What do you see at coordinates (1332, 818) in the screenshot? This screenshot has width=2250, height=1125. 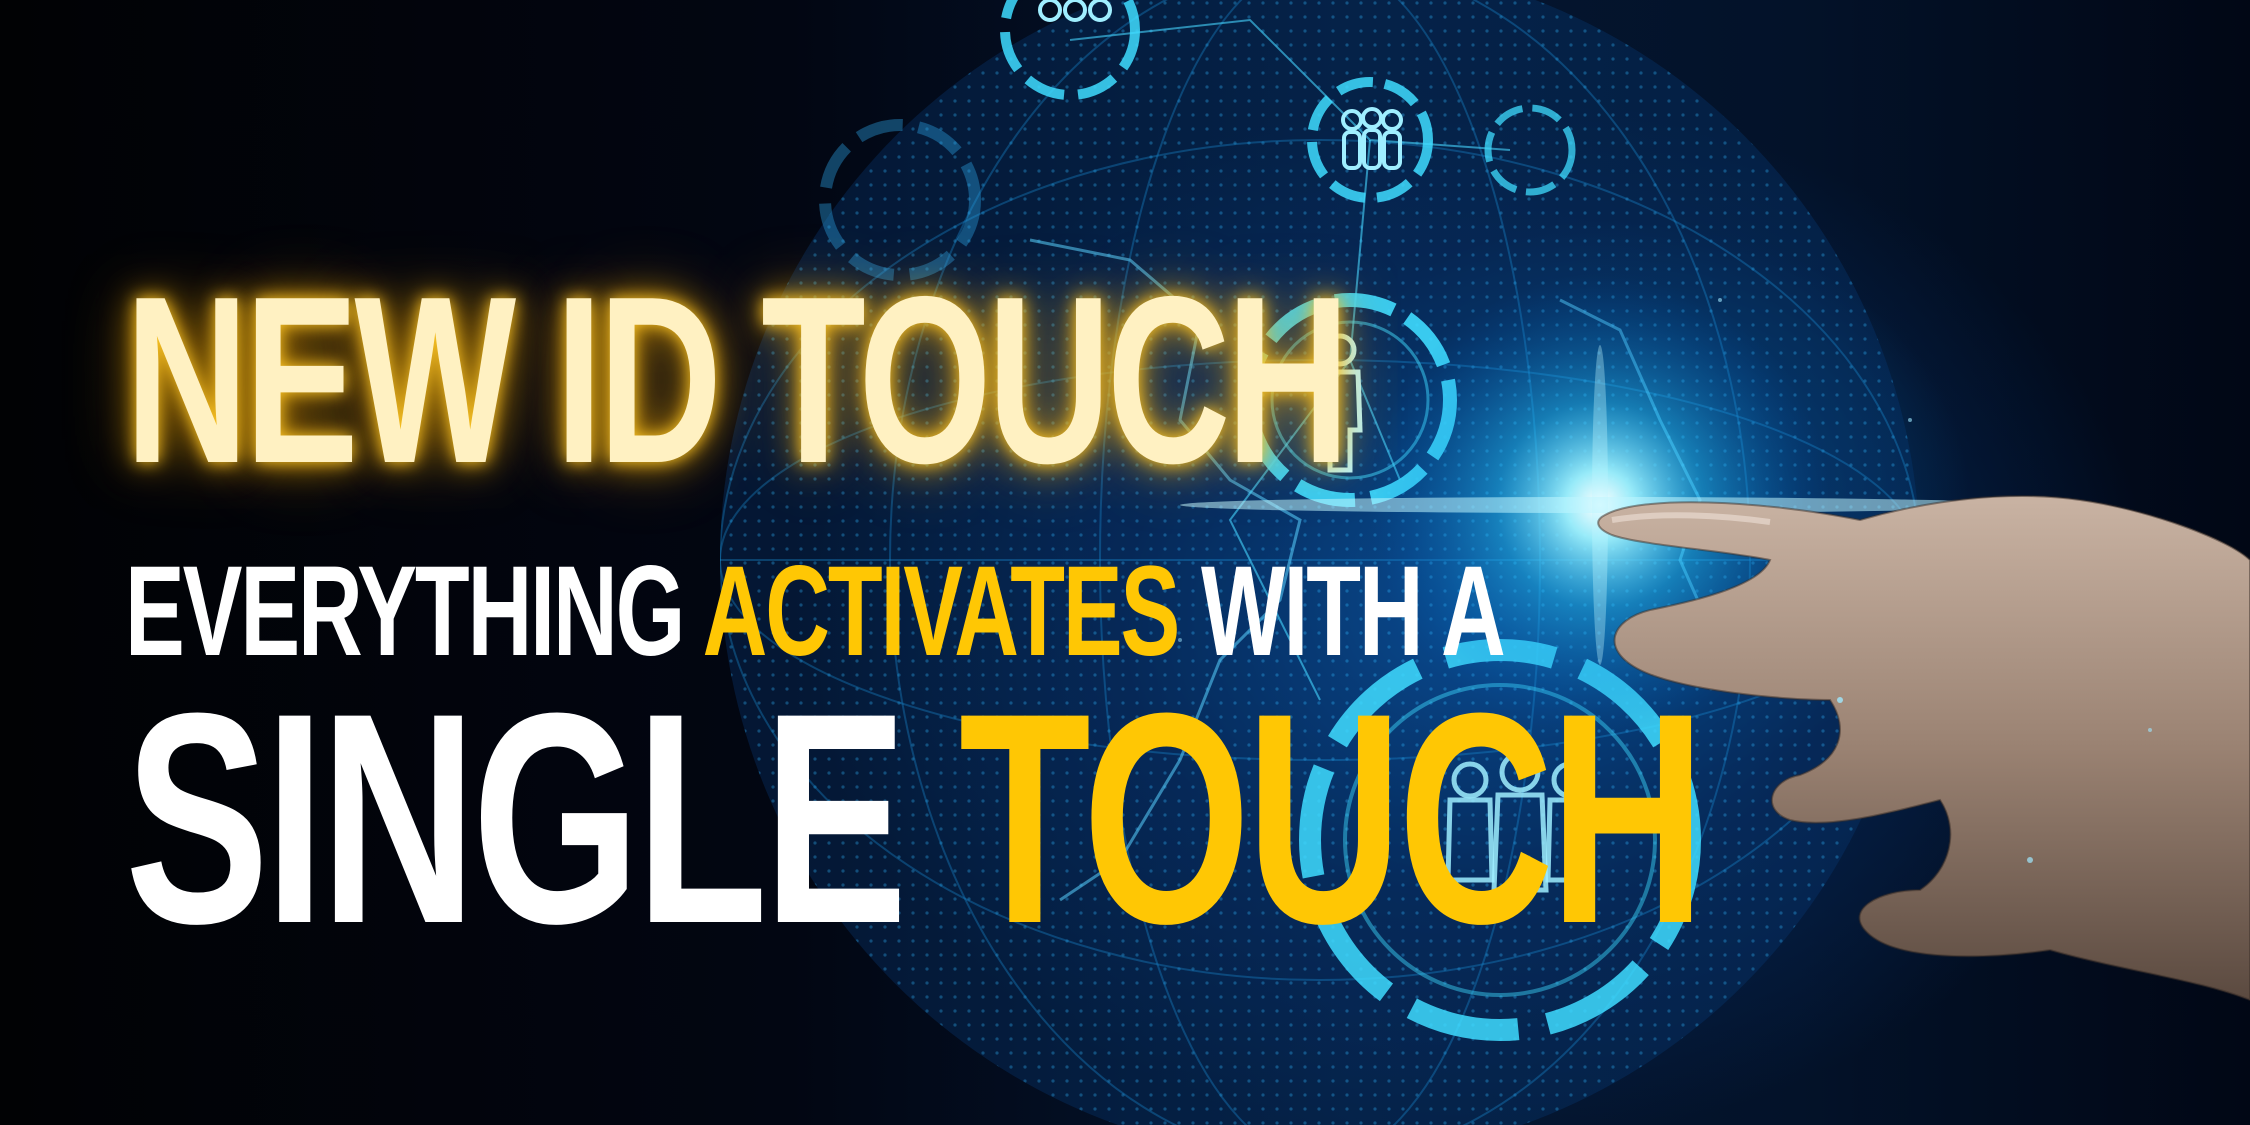 I see `headline-word-touch: TOUCH` at bounding box center [1332, 818].